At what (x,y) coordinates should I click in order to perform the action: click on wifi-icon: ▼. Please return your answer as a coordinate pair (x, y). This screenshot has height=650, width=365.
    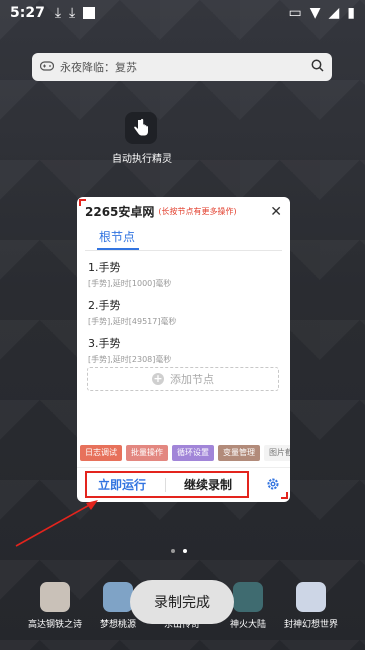
    Looking at the image, I should click on (315, 13).